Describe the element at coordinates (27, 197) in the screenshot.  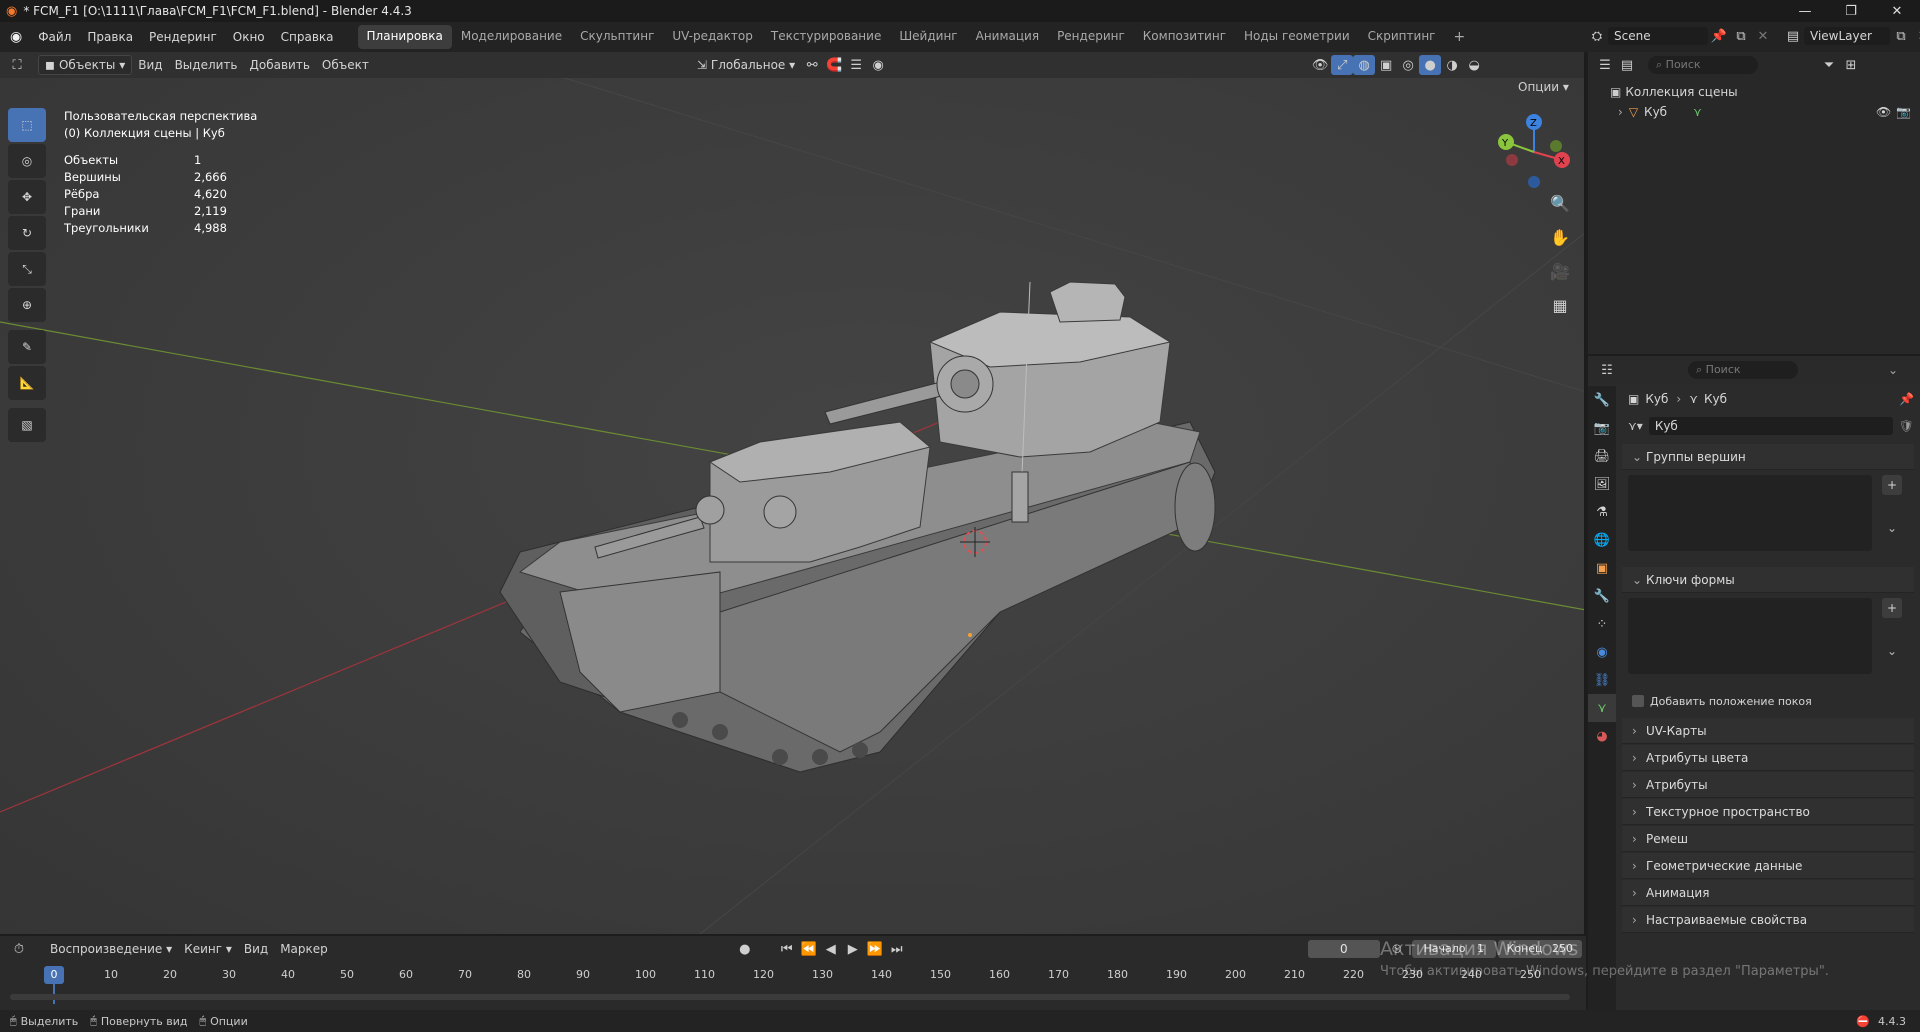
I see `move-tool: ✥` at that location.